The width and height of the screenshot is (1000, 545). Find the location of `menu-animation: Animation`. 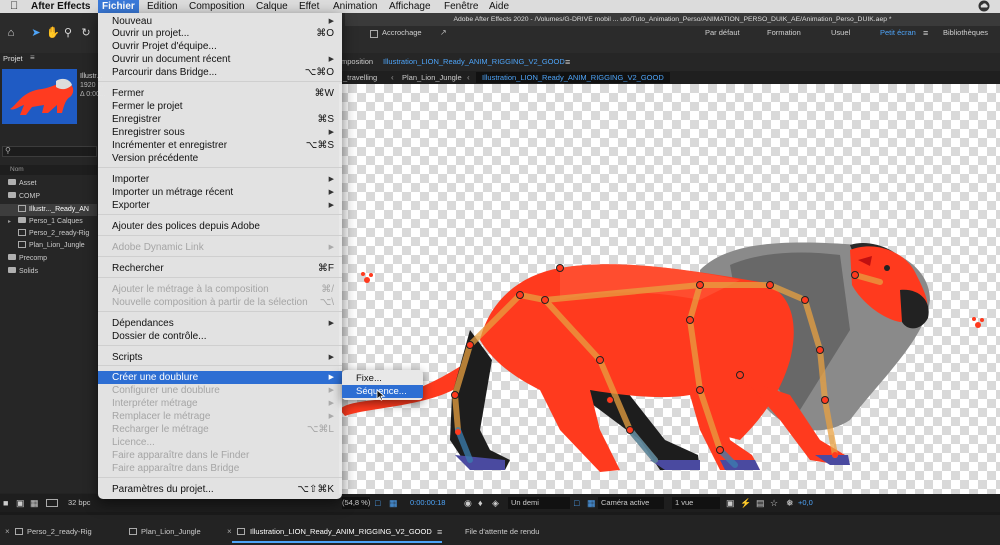

menu-animation: Animation is located at coordinates (355, 6).